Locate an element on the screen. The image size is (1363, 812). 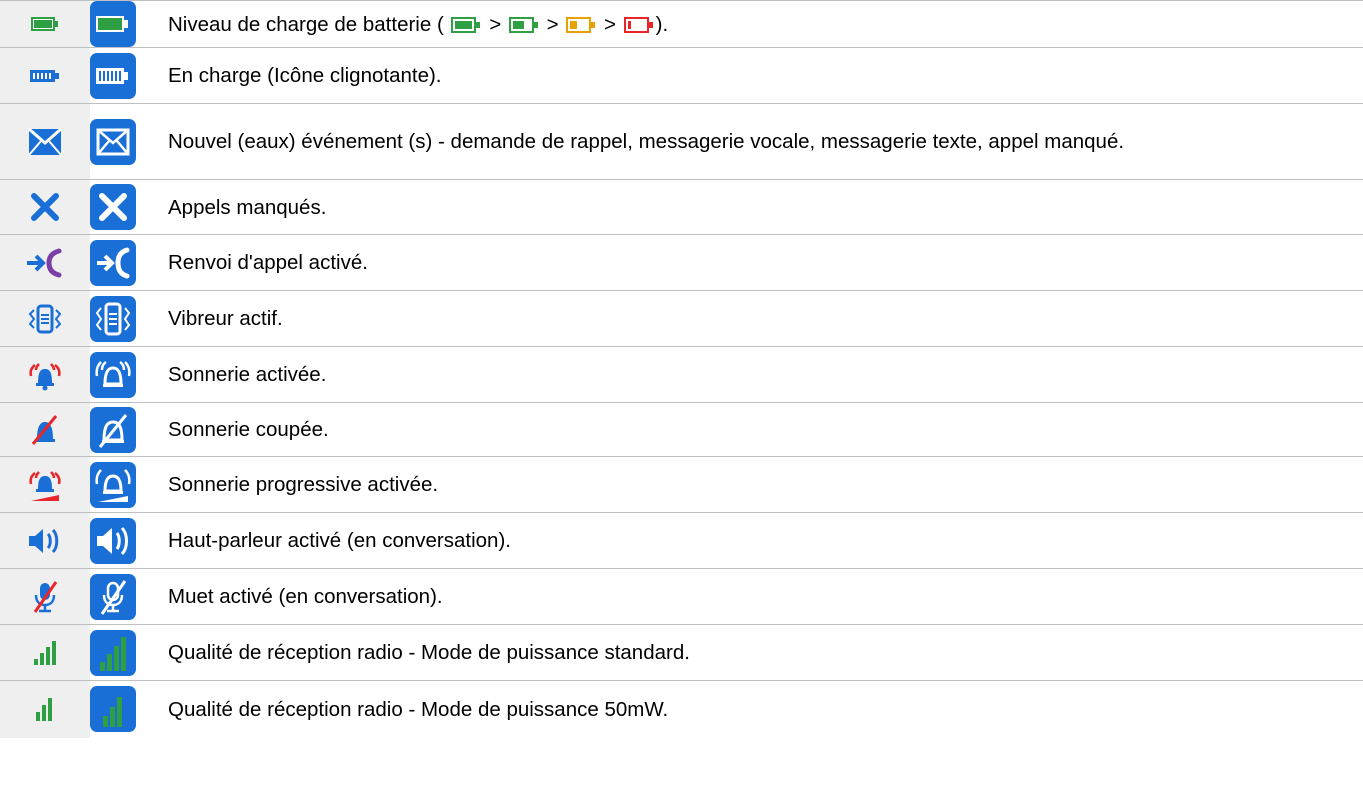
table-row: Sonnerie progressive activée. is located at coordinates (681, 484).